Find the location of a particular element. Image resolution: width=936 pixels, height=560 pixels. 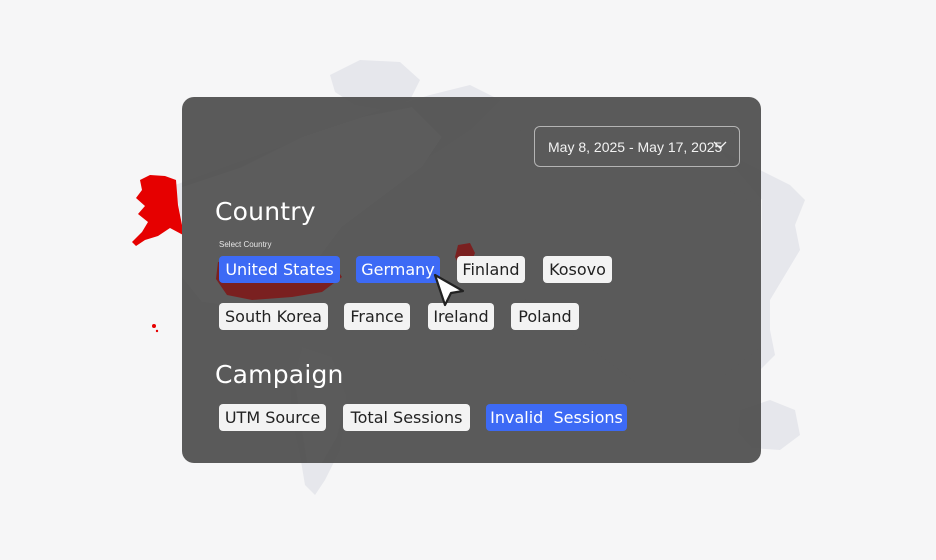

chip-germany: Germany is located at coordinates (398, 269).